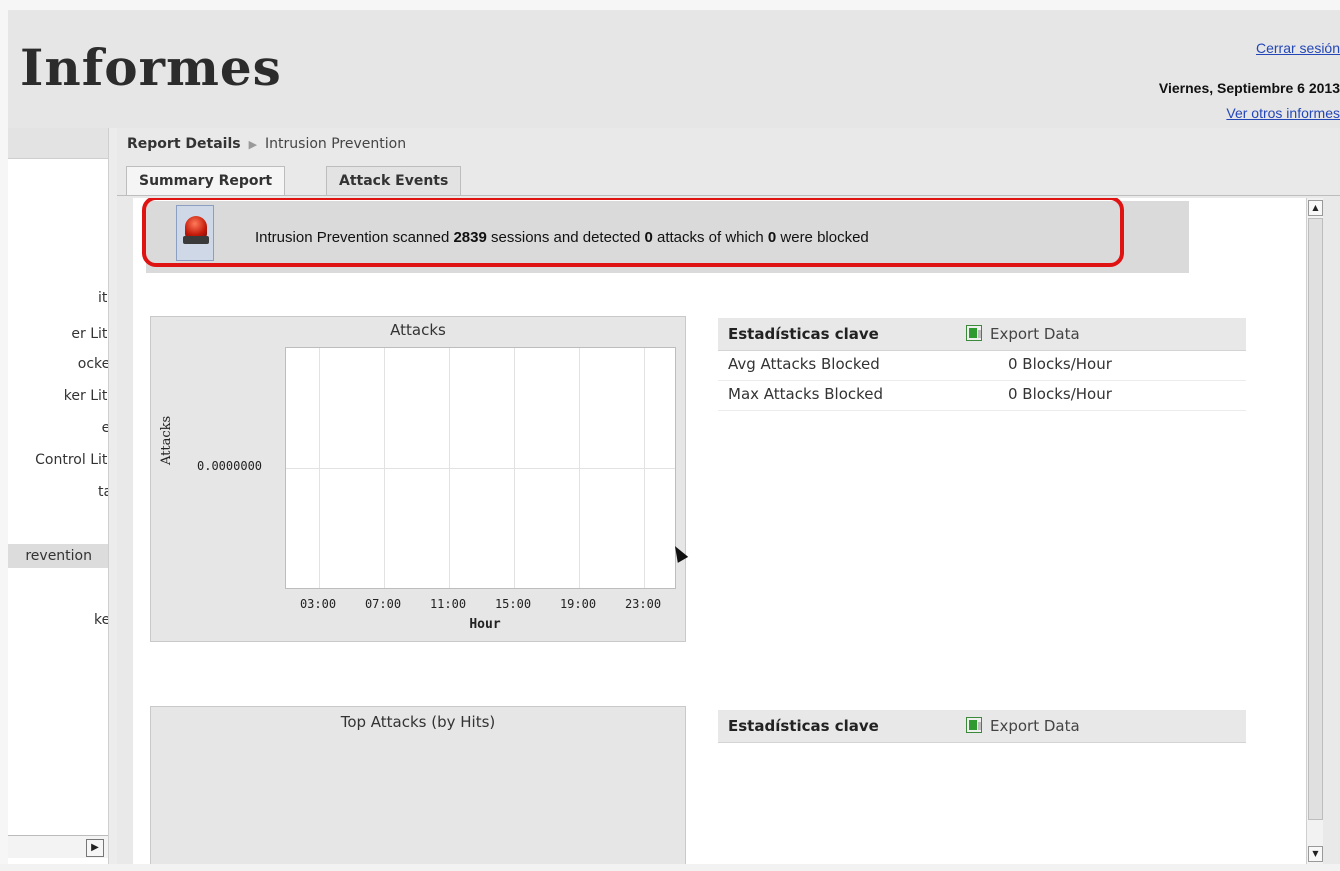  I want to click on x-axis-label: Hour, so click(485, 624).